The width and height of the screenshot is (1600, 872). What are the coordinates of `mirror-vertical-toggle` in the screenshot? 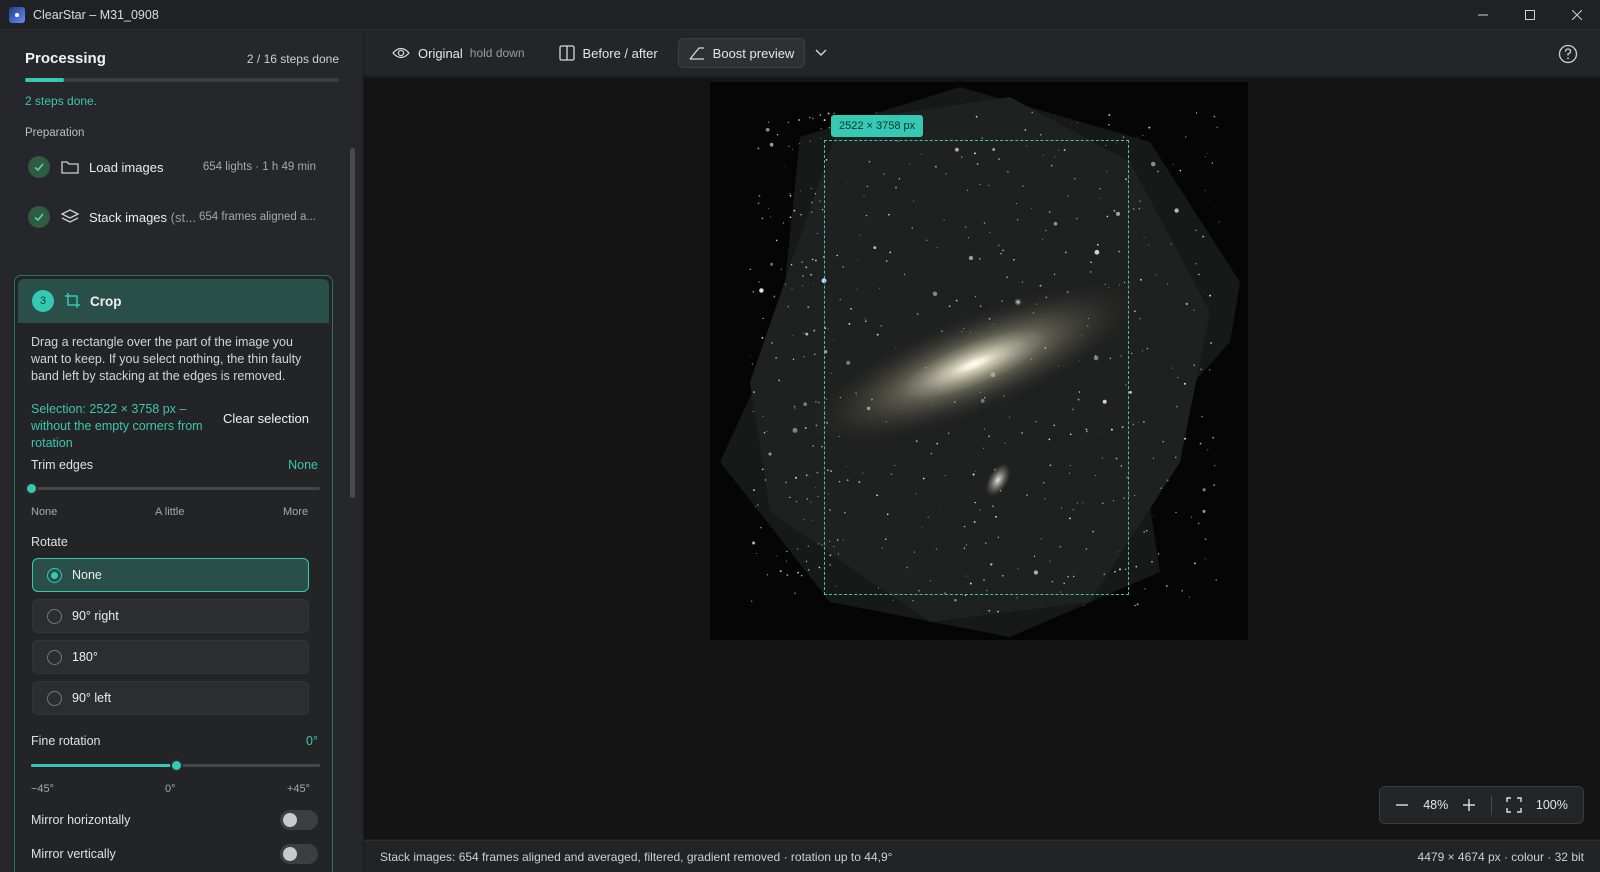 It's located at (299, 854).